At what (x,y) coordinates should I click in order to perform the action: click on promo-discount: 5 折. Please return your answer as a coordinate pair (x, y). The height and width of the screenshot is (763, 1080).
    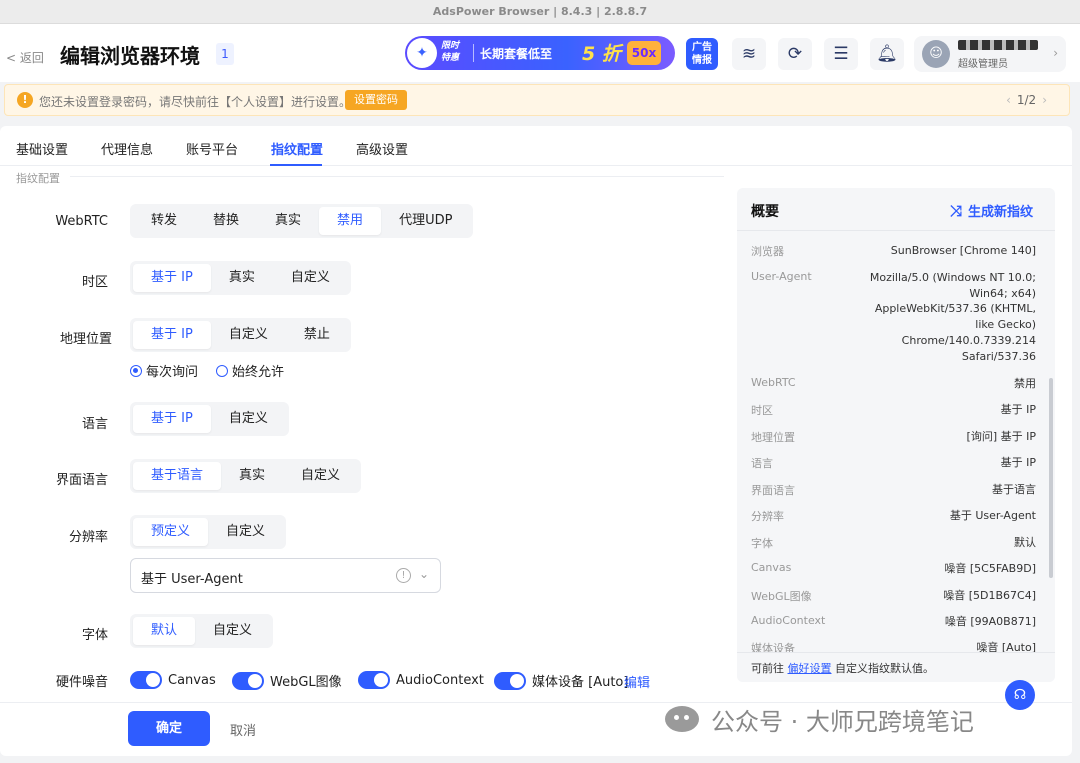
    Looking at the image, I should click on (601, 54).